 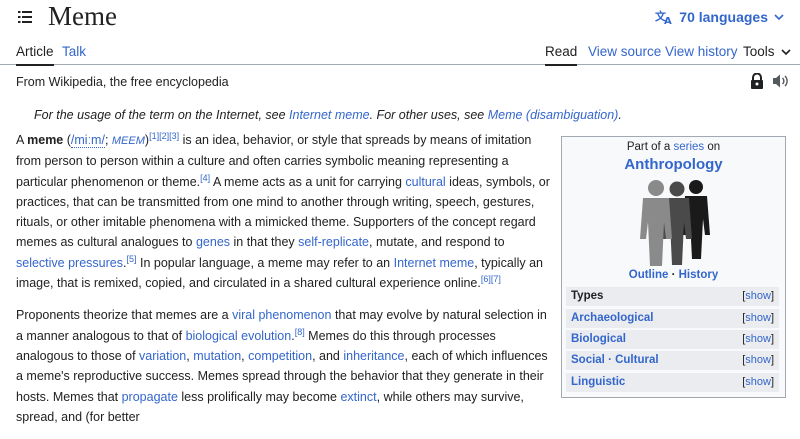 What do you see at coordinates (328, 355) in the screenshot?
I see `text: , and` at bounding box center [328, 355].